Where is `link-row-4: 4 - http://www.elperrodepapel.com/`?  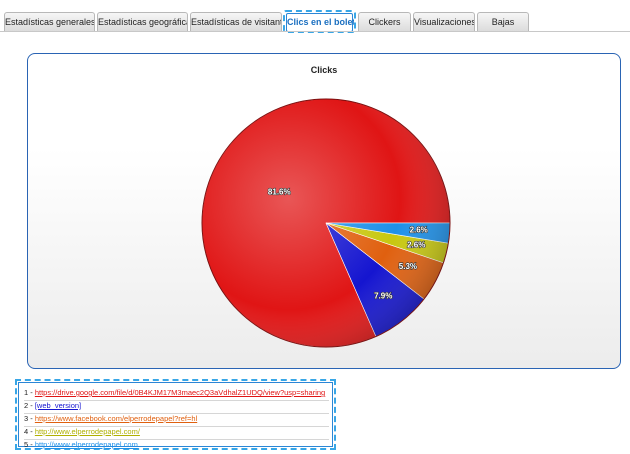
link-row-4: 4 - http://www.elperrodepapel.com/ is located at coordinates (176, 433).